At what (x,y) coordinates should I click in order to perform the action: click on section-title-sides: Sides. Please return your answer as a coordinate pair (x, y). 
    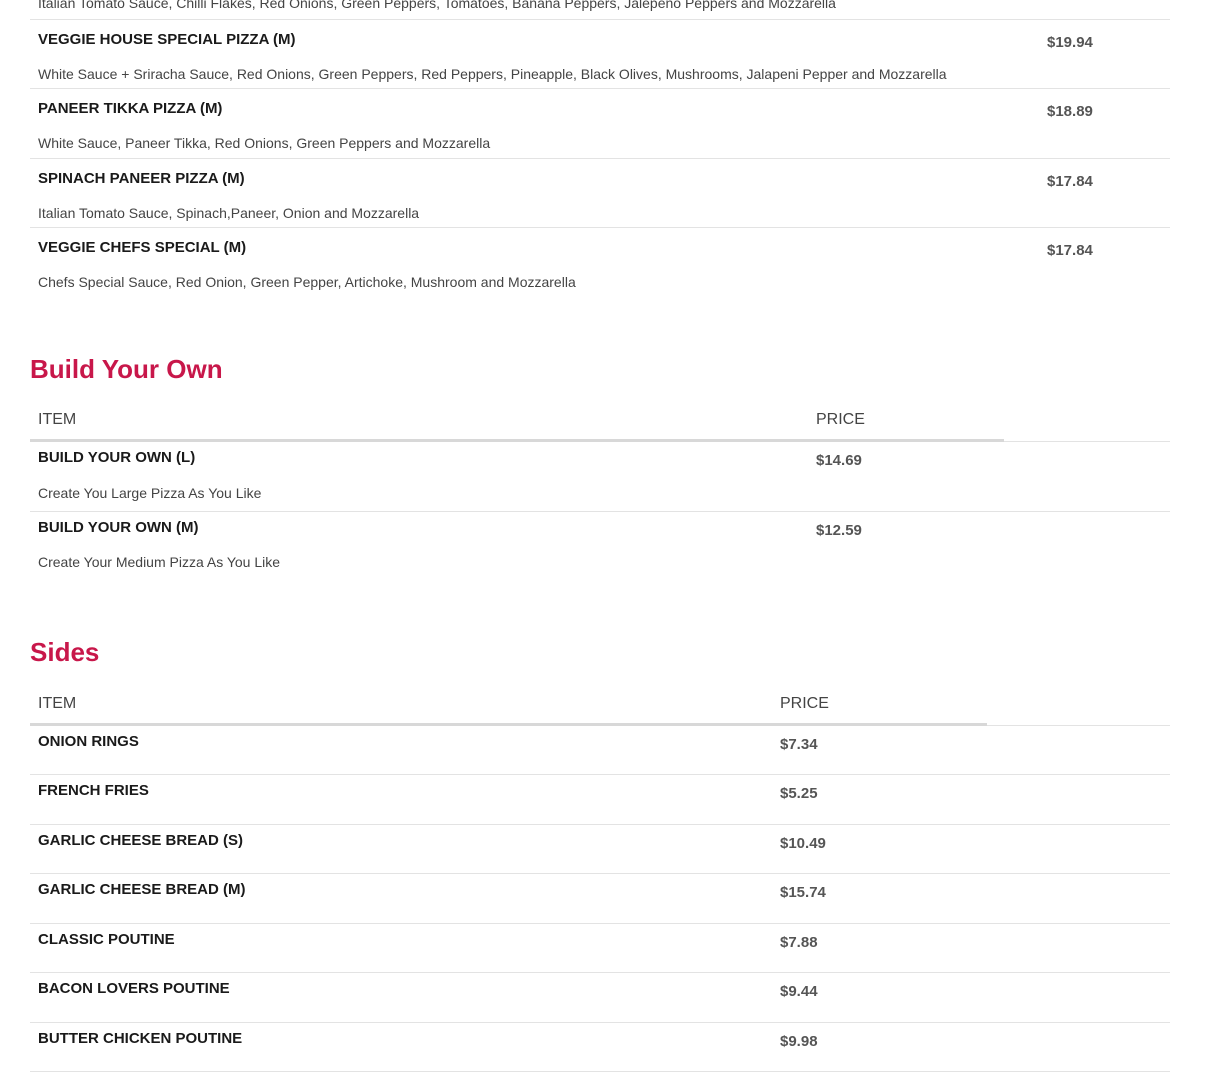
    Looking at the image, I should click on (65, 652).